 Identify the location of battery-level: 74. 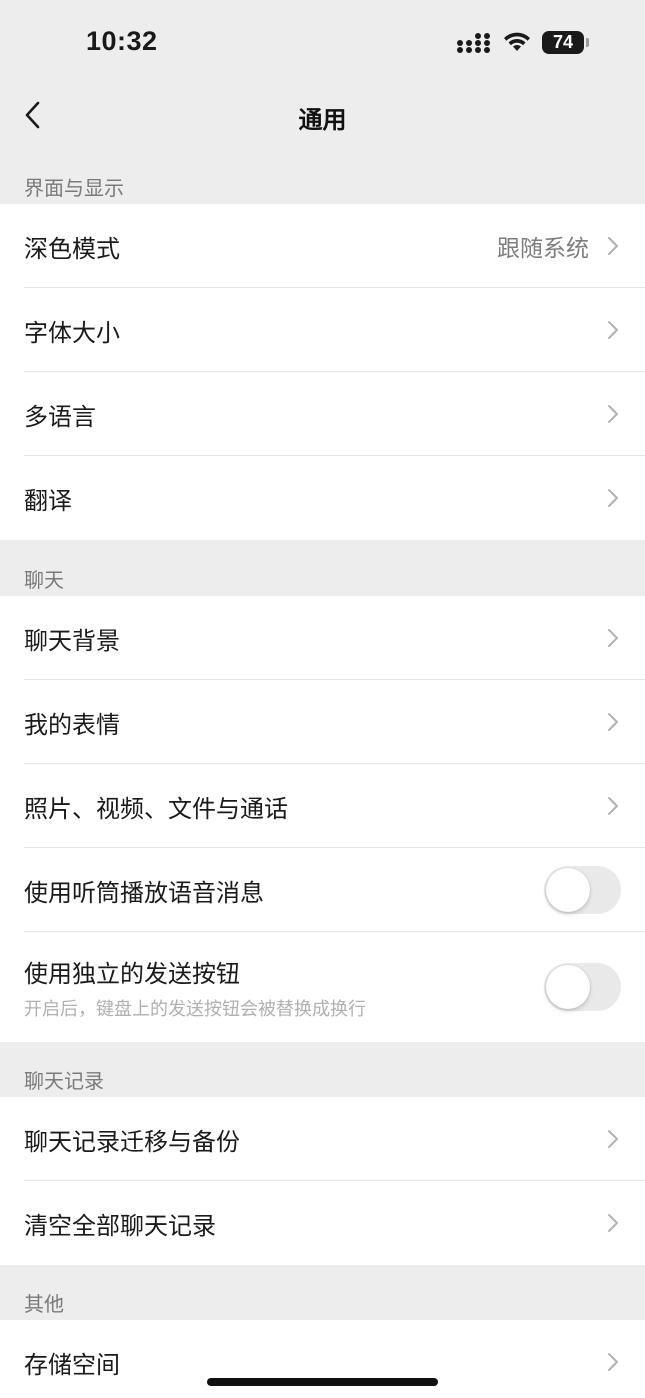
(563, 42).